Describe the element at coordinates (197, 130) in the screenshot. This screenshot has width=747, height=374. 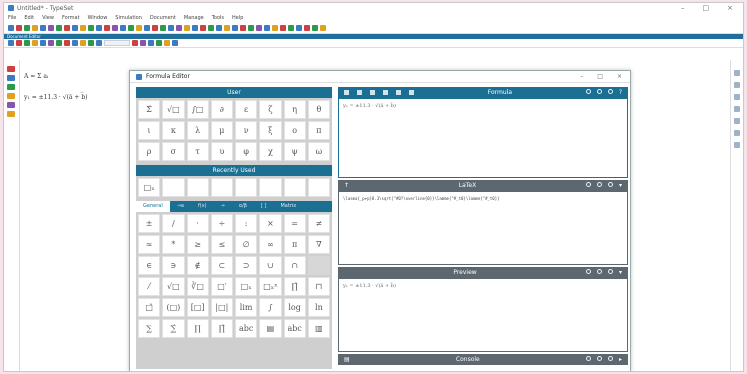
I see `symbol-button: λ` at that location.